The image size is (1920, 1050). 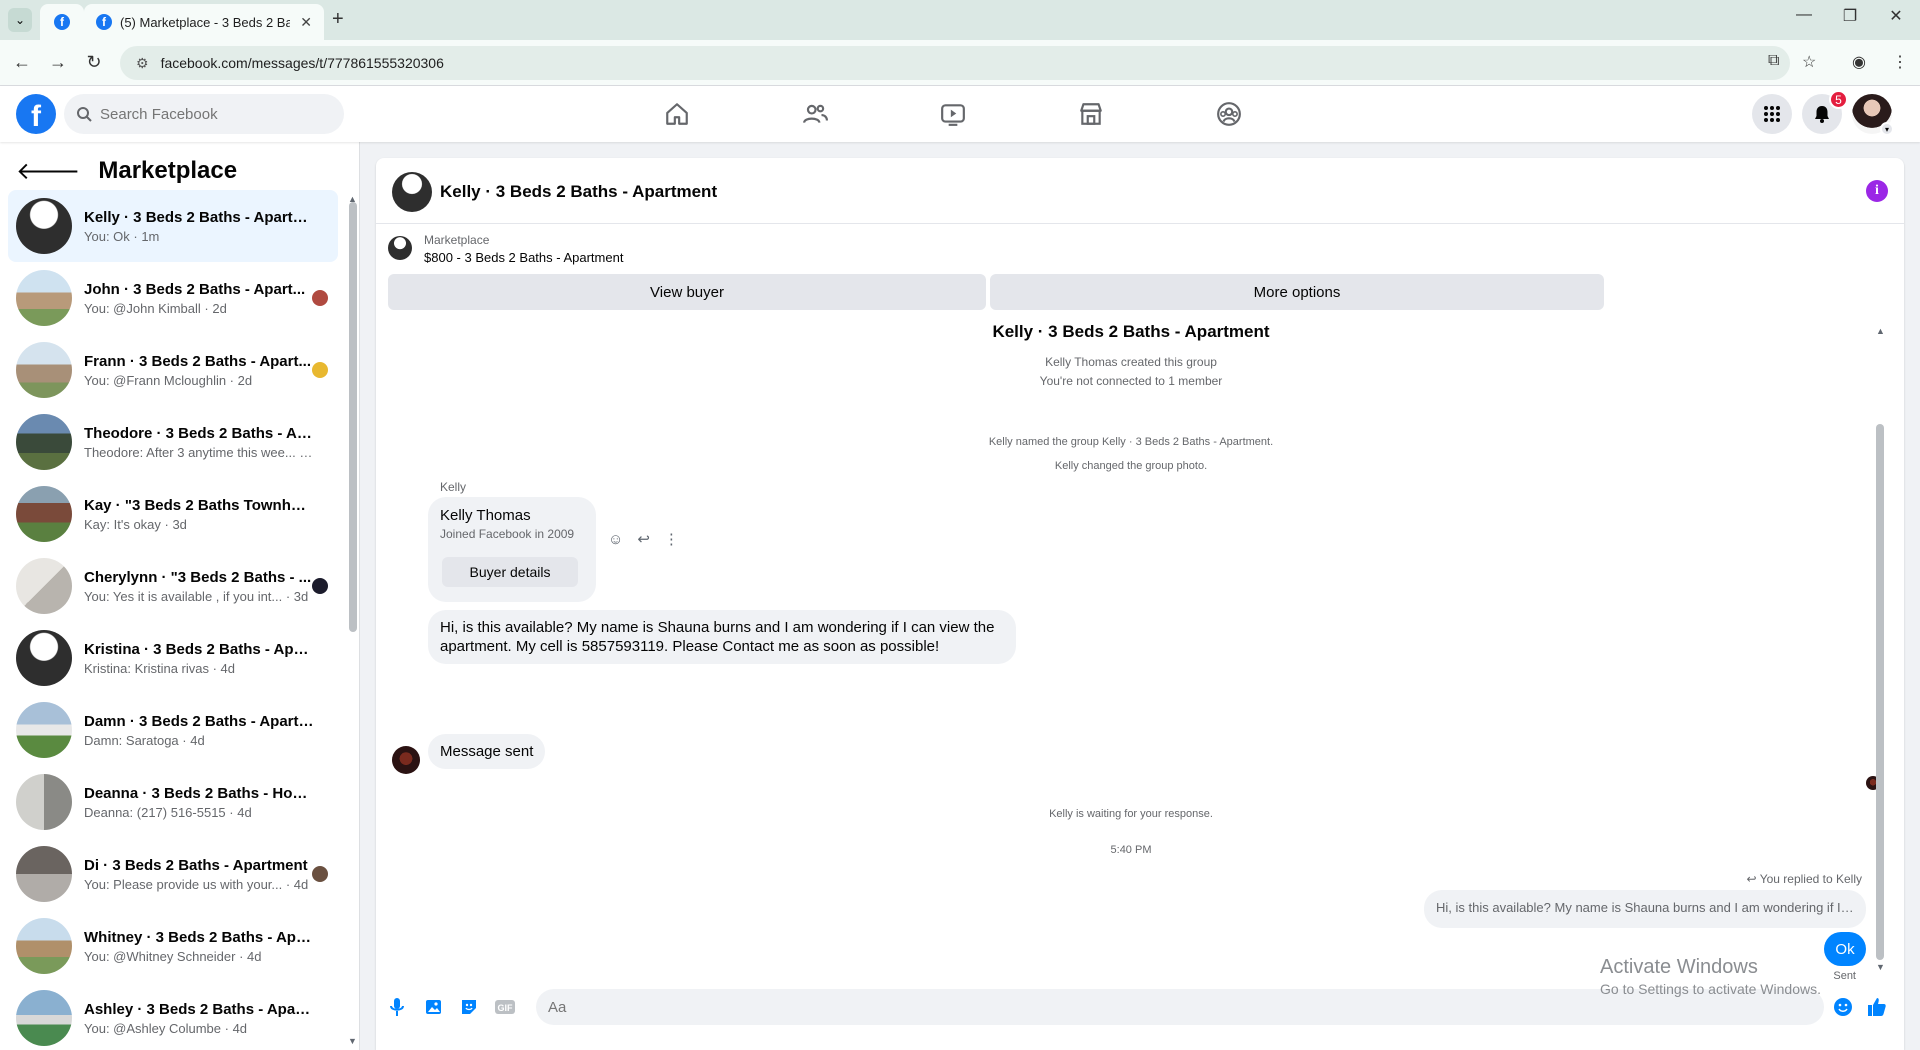 I want to click on my-message-bubble: Ok, so click(x=1845, y=949).